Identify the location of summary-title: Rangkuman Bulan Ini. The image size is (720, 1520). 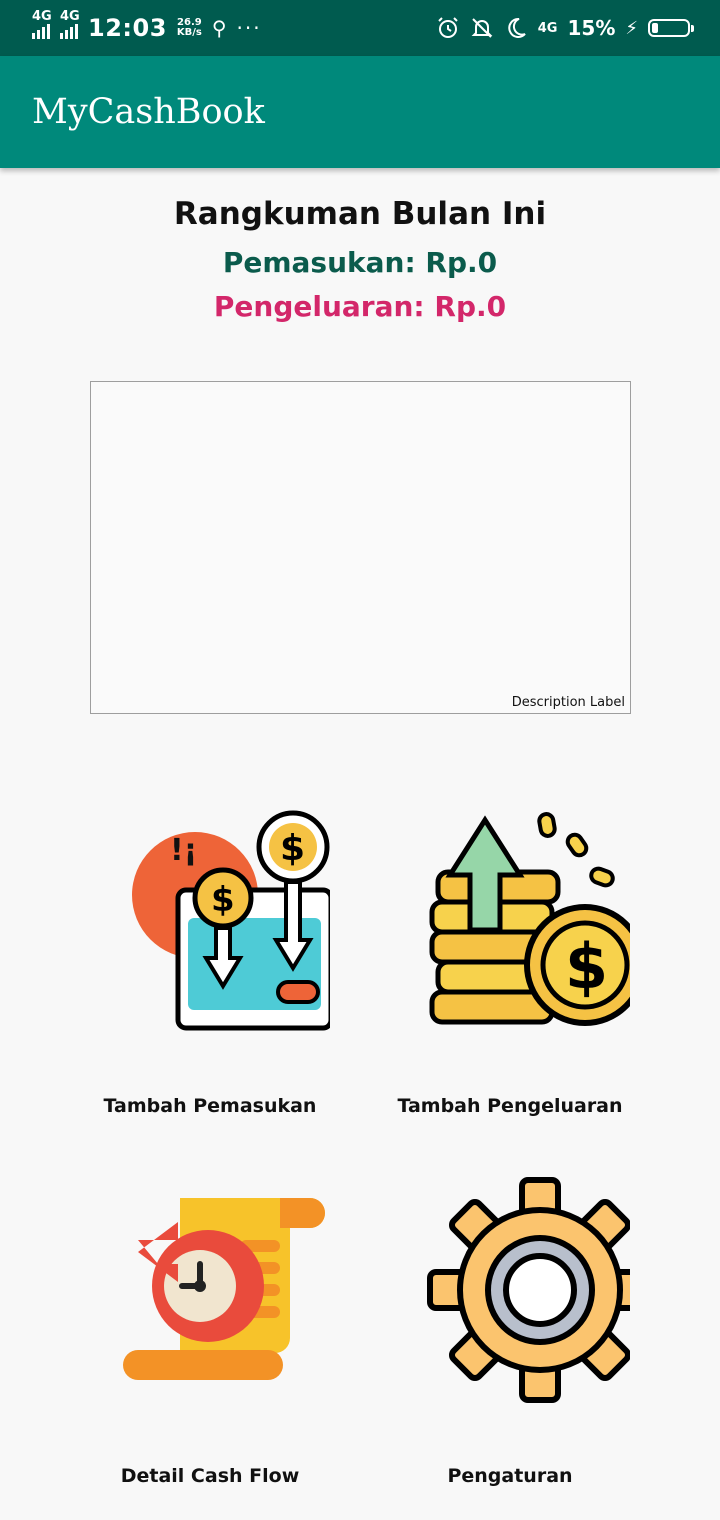
(360, 214).